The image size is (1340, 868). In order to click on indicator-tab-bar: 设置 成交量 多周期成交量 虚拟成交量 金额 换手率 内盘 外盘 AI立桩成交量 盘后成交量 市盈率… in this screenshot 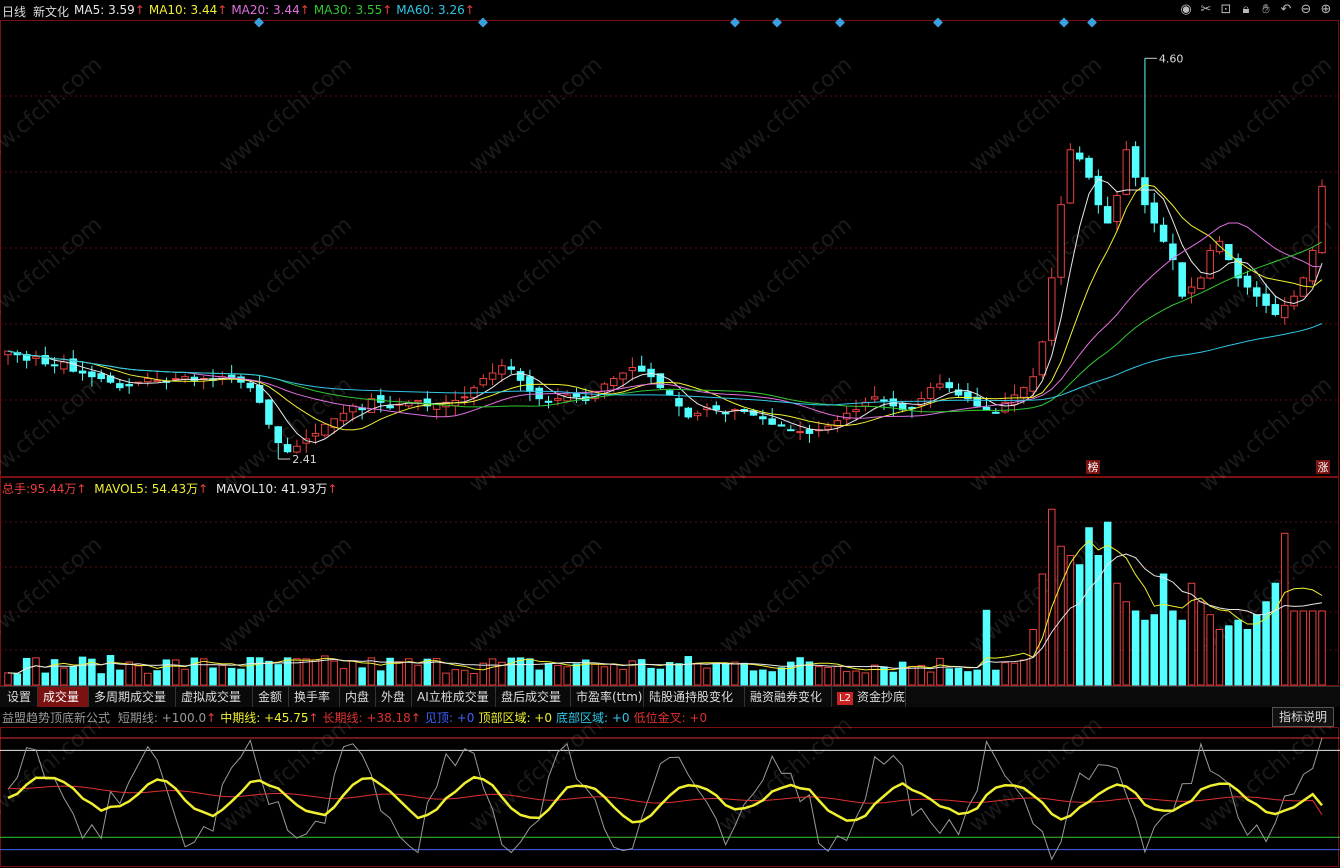, I will do `click(670, 696)`.